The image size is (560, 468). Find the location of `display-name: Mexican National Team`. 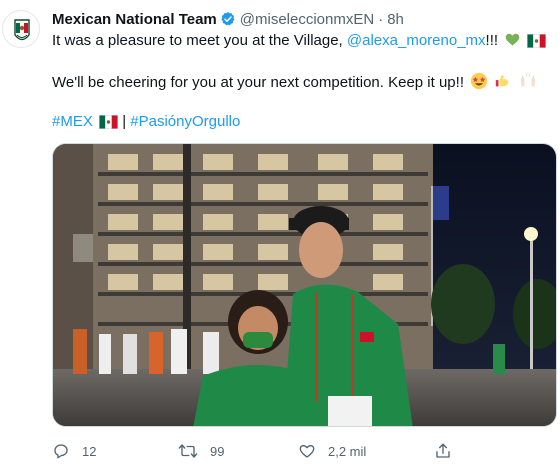

display-name: Mexican National Team is located at coordinates (134, 19).